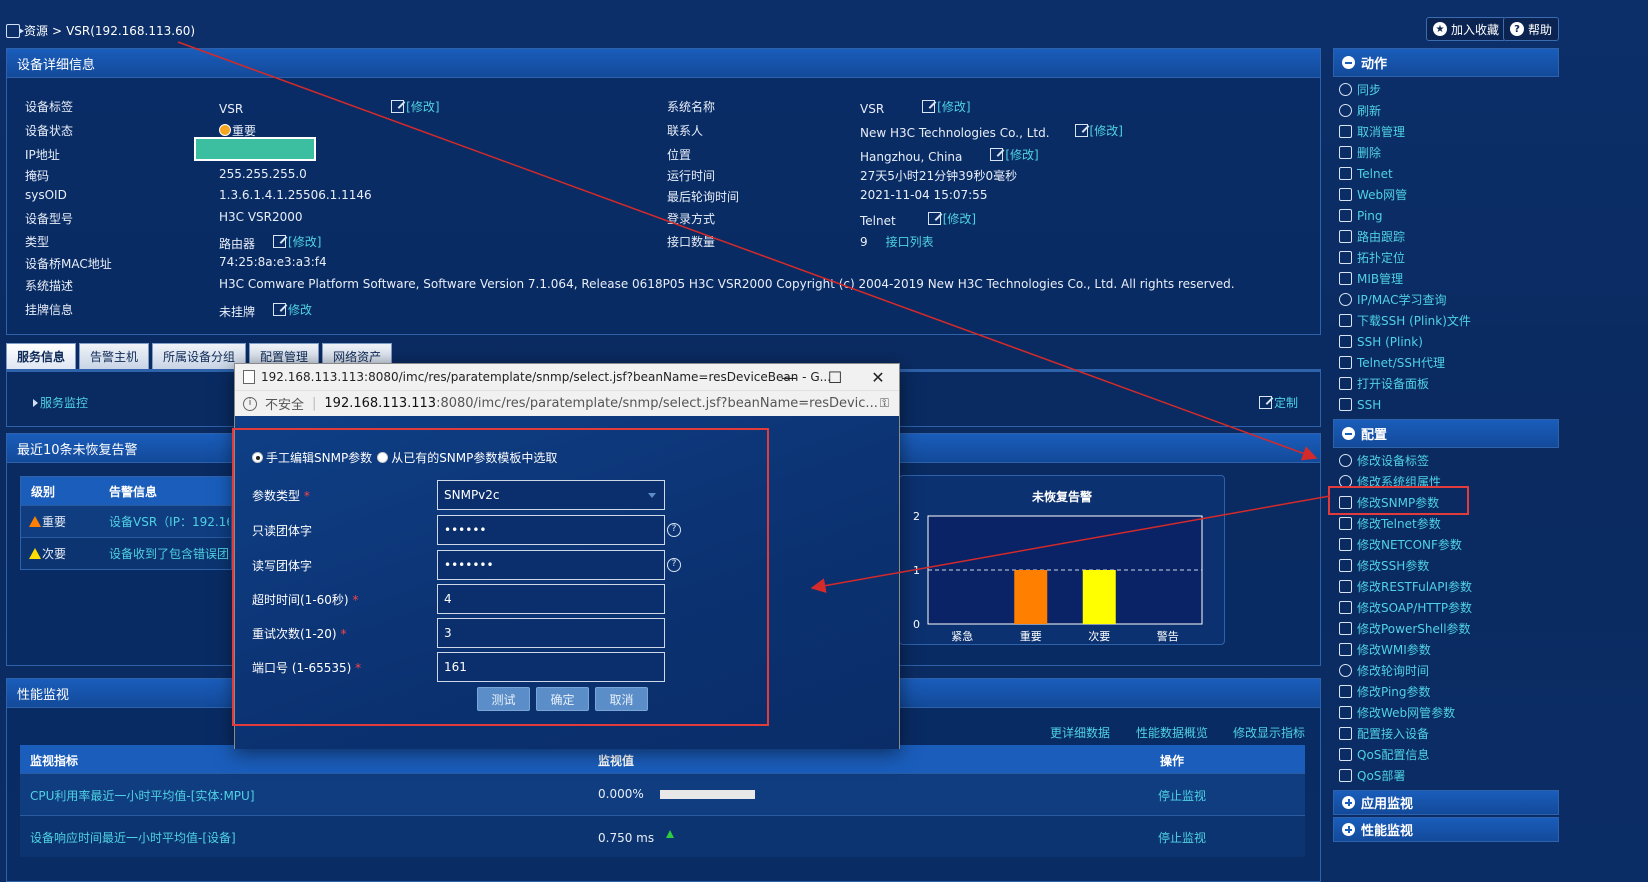  What do you see at coordinates (1345, 523) in the screenshot?
I see `config-item-icon` at bounding box center [1345, 523].